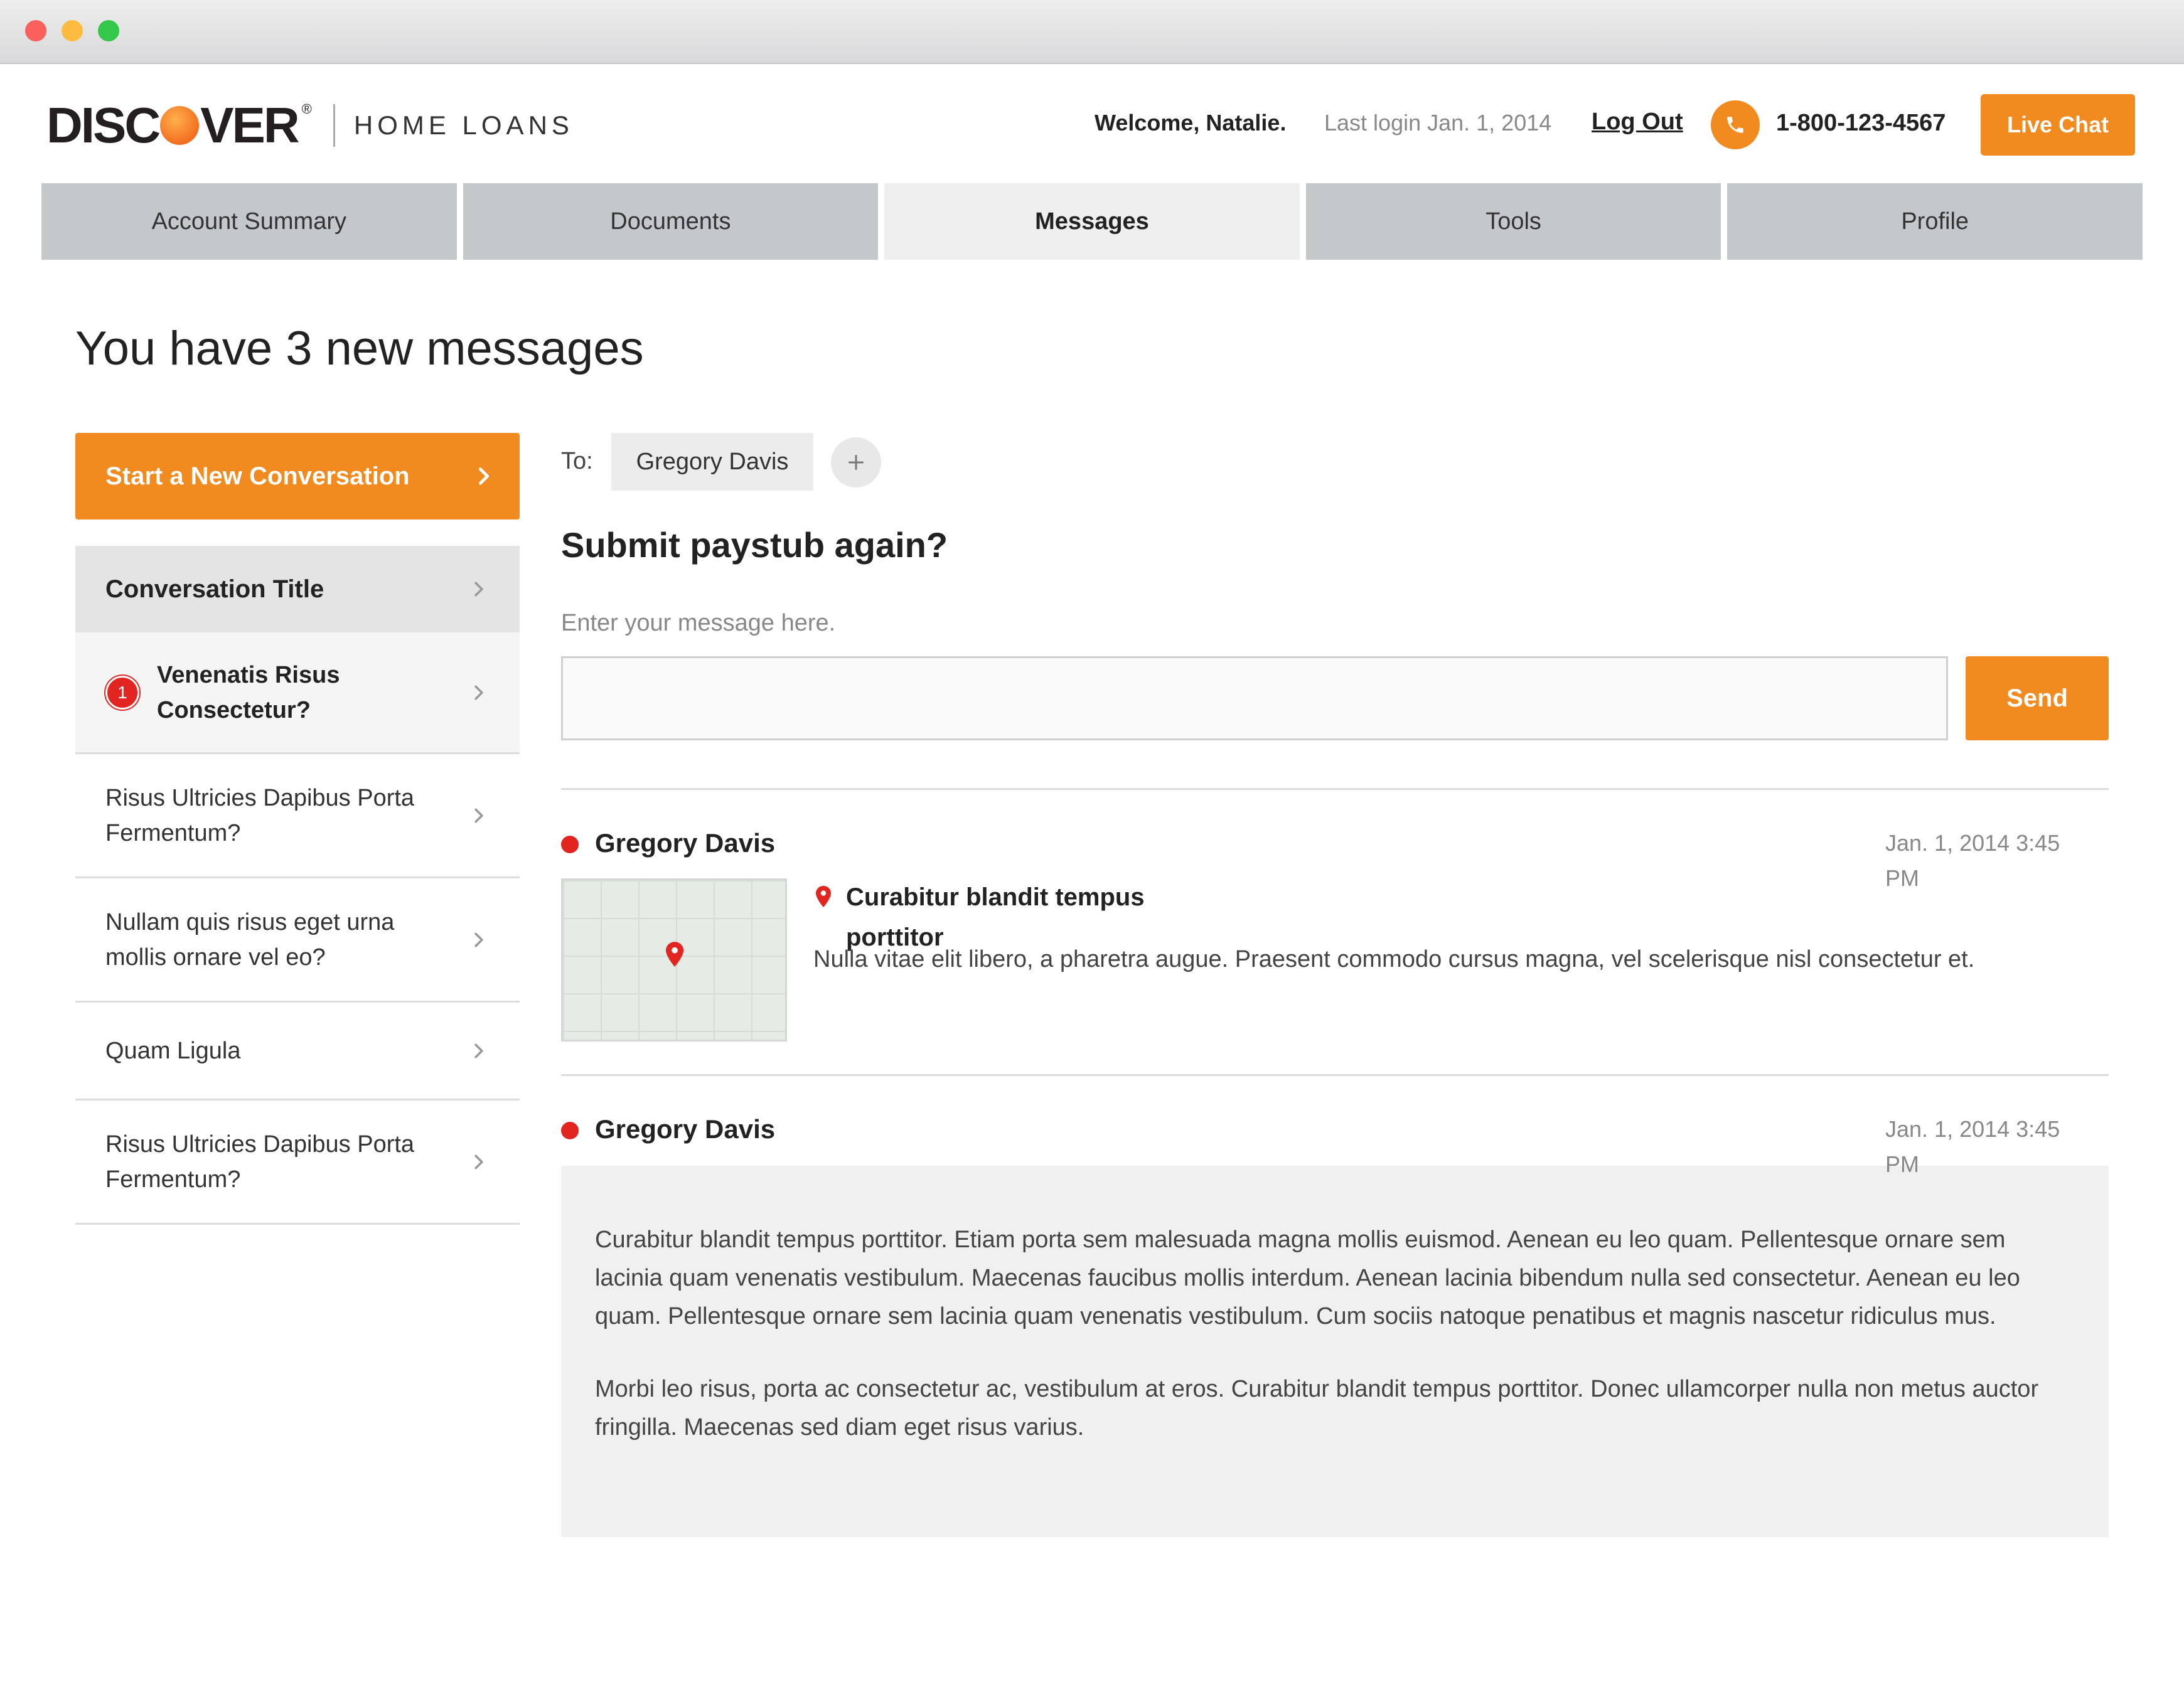  What do you see at coordinates (1092, 32) in the screenshot?
I see `window-titlebar` at bounding box center [1092, 32].